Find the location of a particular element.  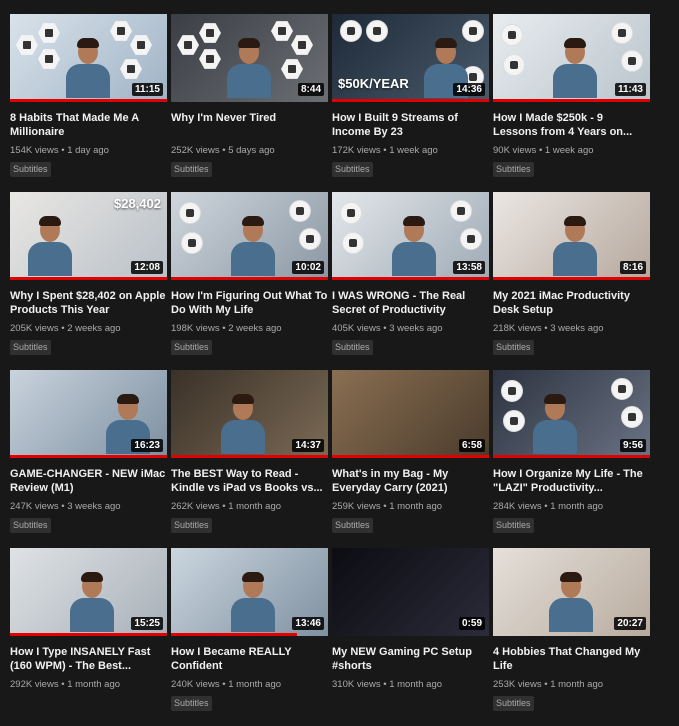

video-meta: 253K views • 1 month ago is located at coordinates (571, 685).